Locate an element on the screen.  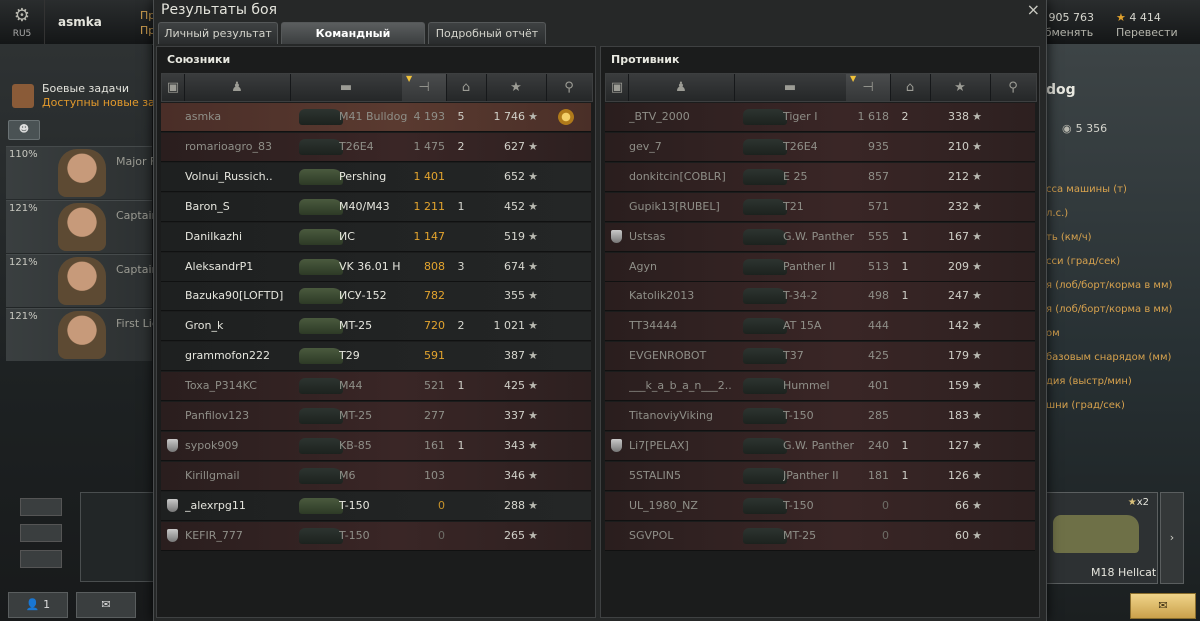
table-row: Katolik2013 T-34-2 498 1 247 ★ is located at coordinates (820, 297).